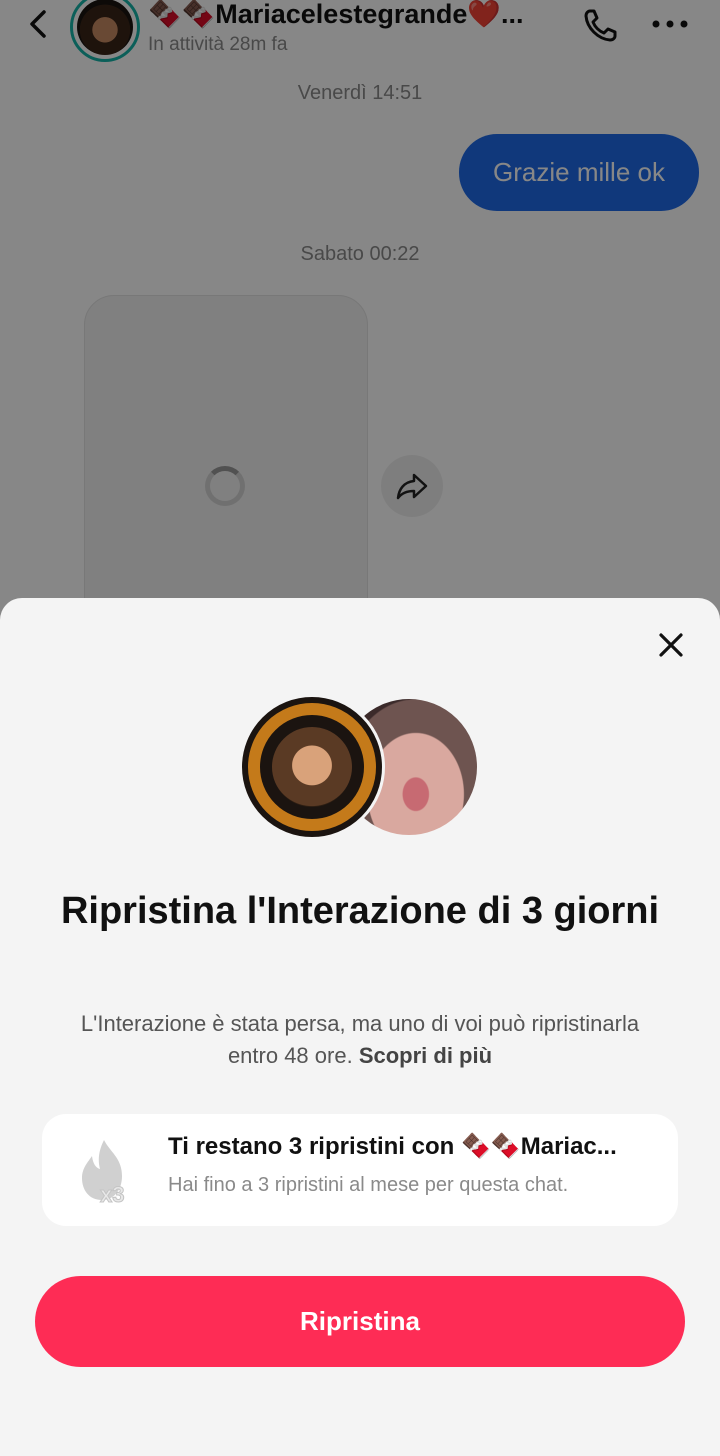 The width and height of the screenshot is (720, 1456). What do you see at coordinates (671, 645) in the screenshot?
I see `close-icon` at bounding box center [671, 645].